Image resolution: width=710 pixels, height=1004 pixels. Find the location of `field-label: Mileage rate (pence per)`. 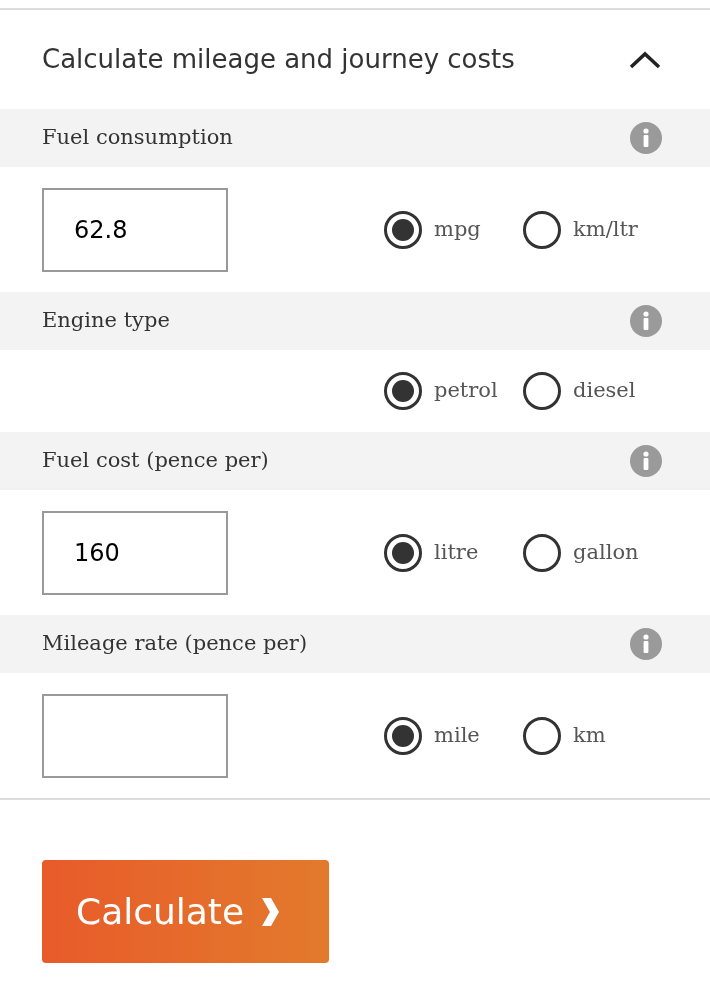

field-label: Mileage rate (pence per) is located at coordinates (175, 644).